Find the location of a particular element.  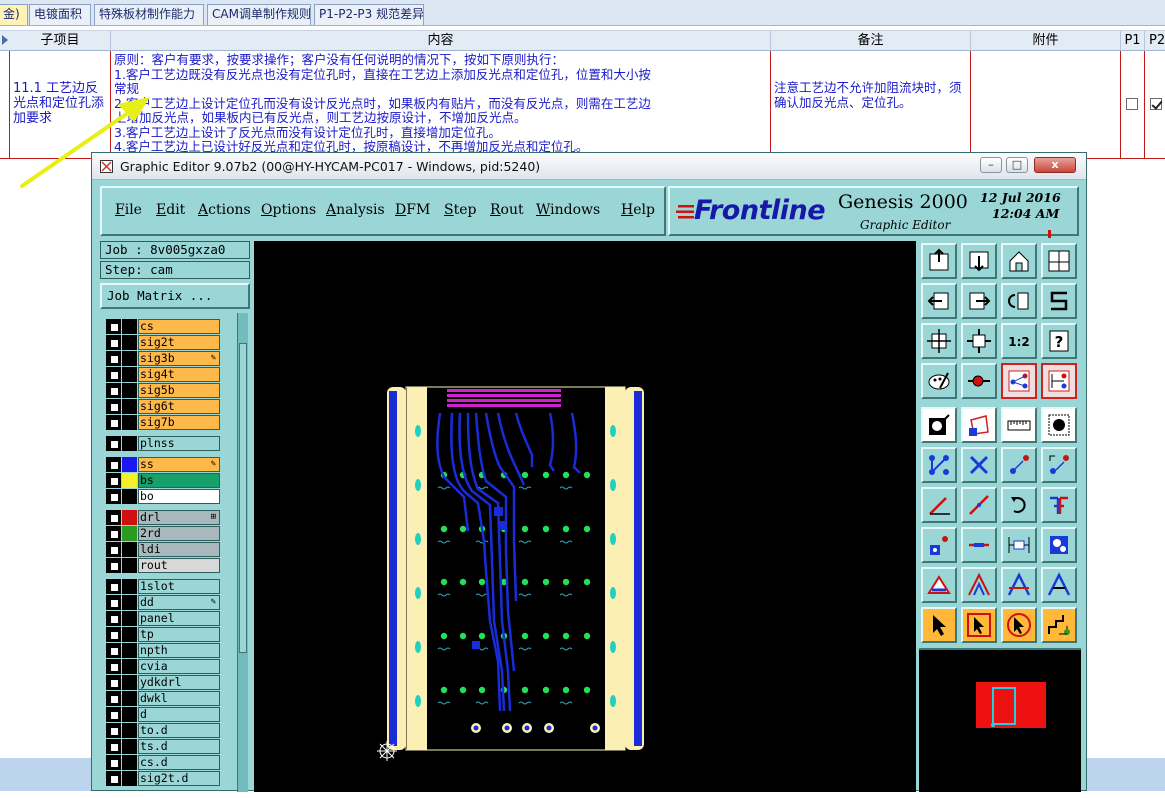

tool-target-pad-button is located at coordinates (1059, 425).